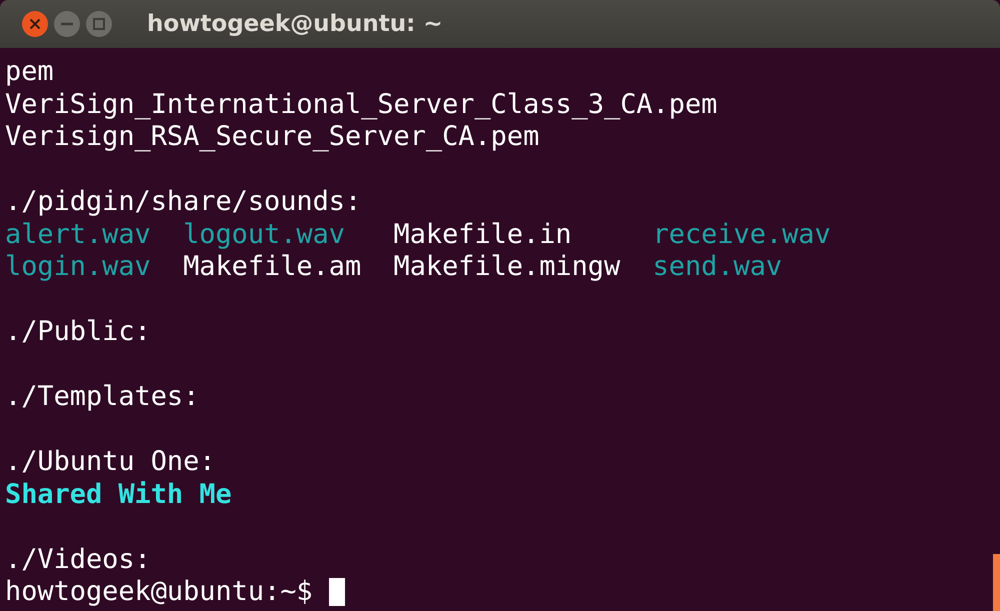 This screenshot has height=611, width=1000. I want to click on output-line: ./Public:, so click(78, 332).